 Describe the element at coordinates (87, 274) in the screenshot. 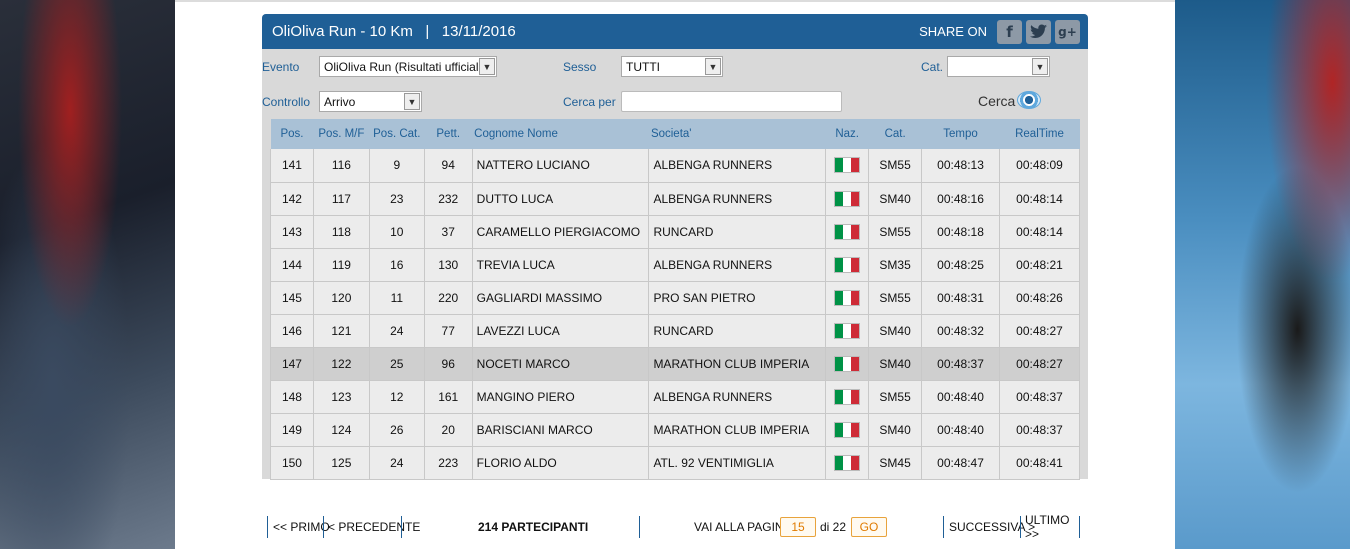

I see `background-photo-left` at that location.